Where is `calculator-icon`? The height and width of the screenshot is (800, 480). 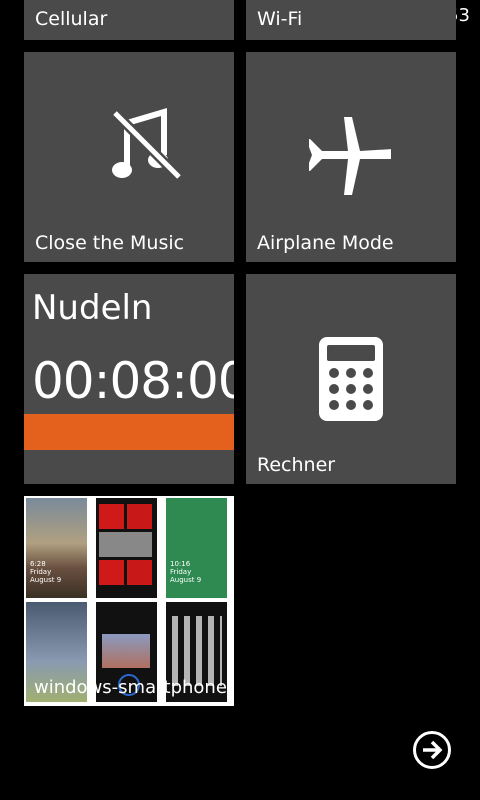
calculator-icon is located at coordinates (351, 379).